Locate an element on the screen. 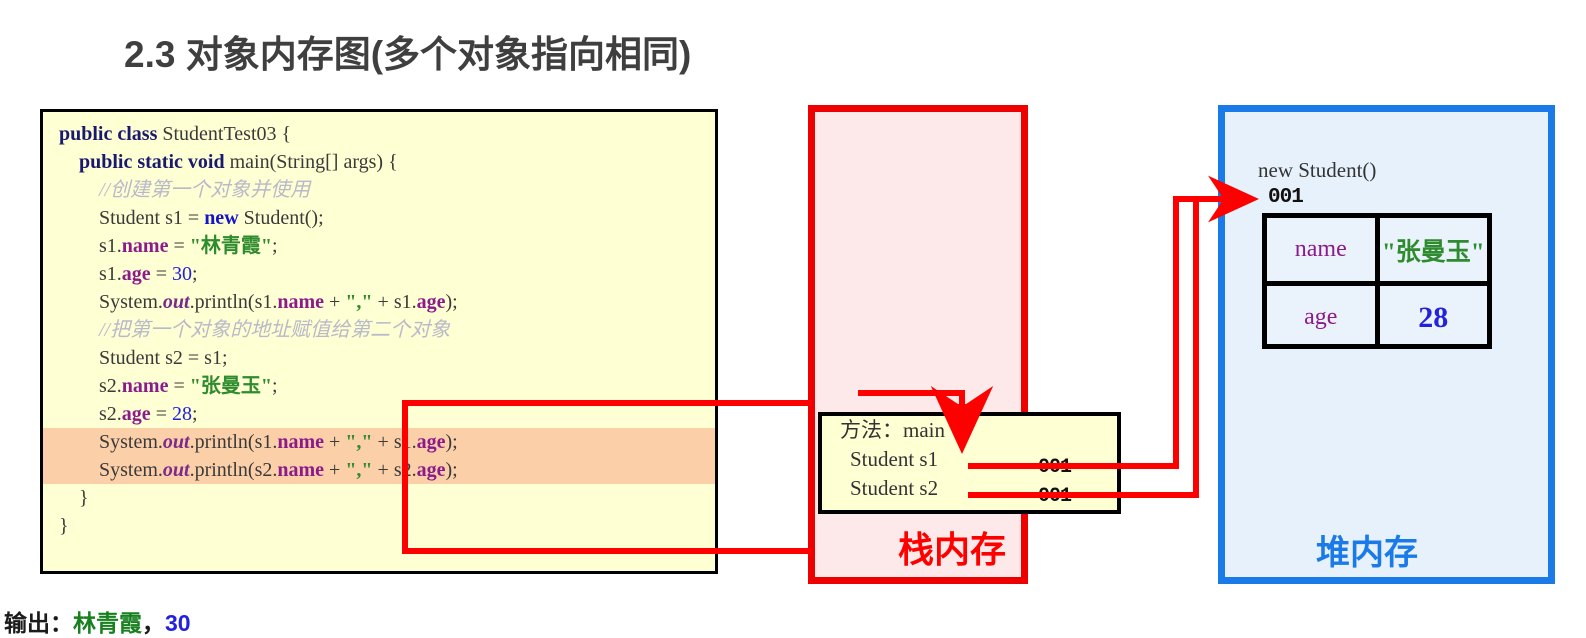 This screenshot has width=1586, height=638. code-token: + s2. is located at coordinates (394, 470).